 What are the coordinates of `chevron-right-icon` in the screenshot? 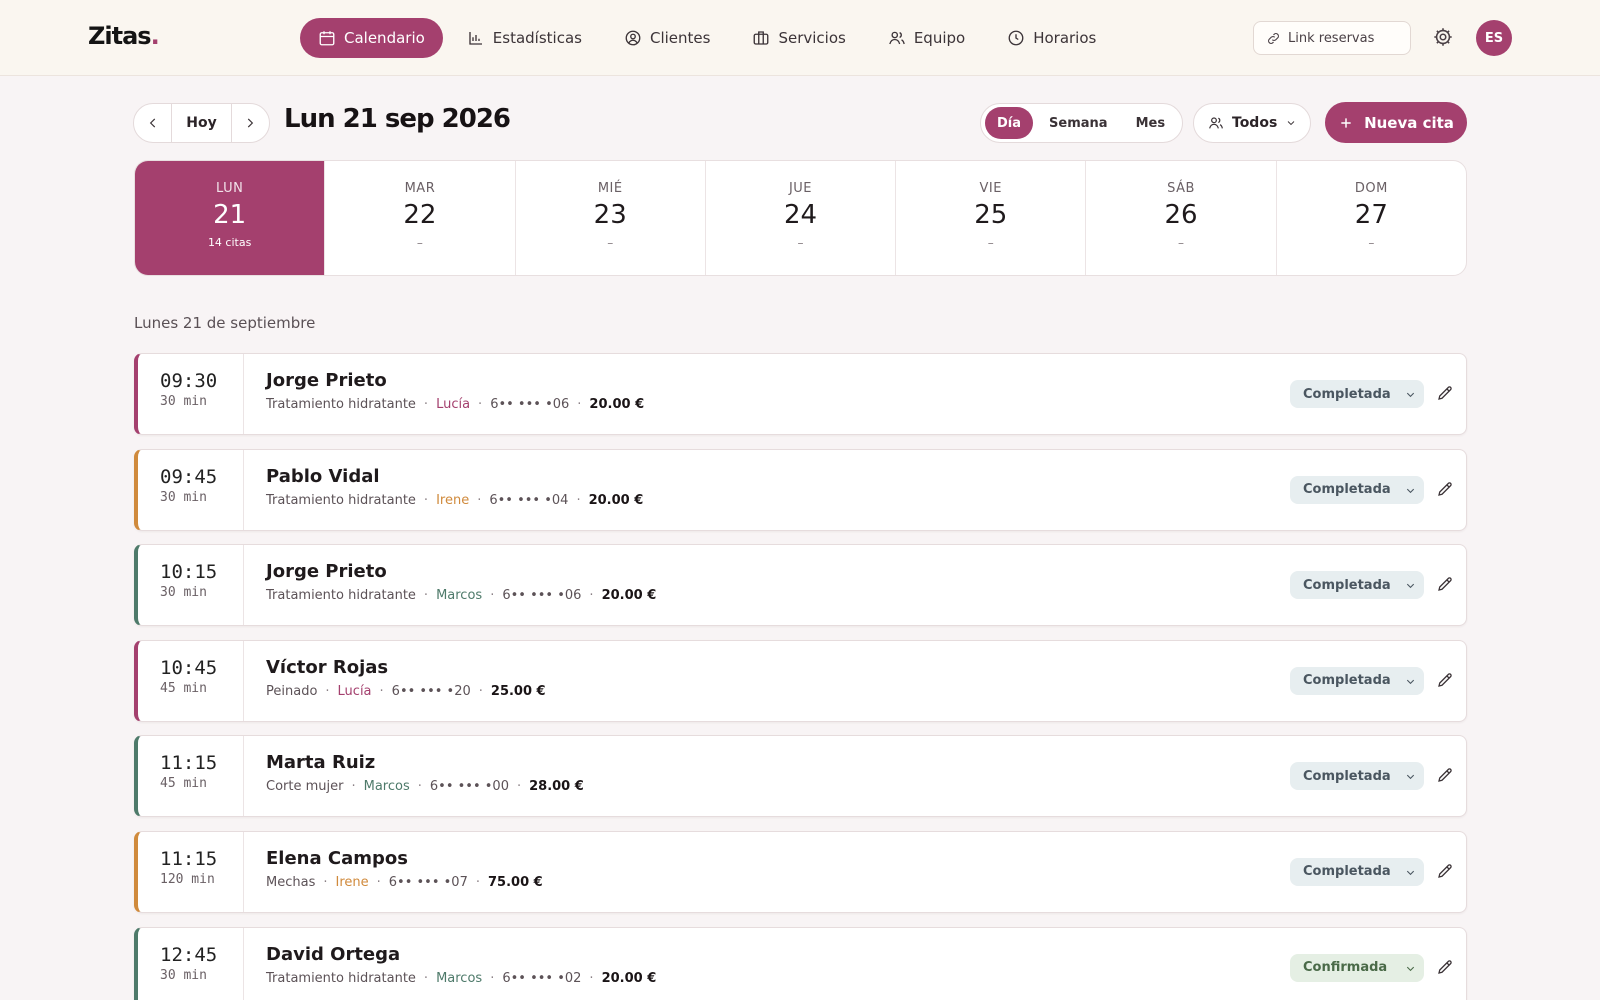 It's located at (251, 123).